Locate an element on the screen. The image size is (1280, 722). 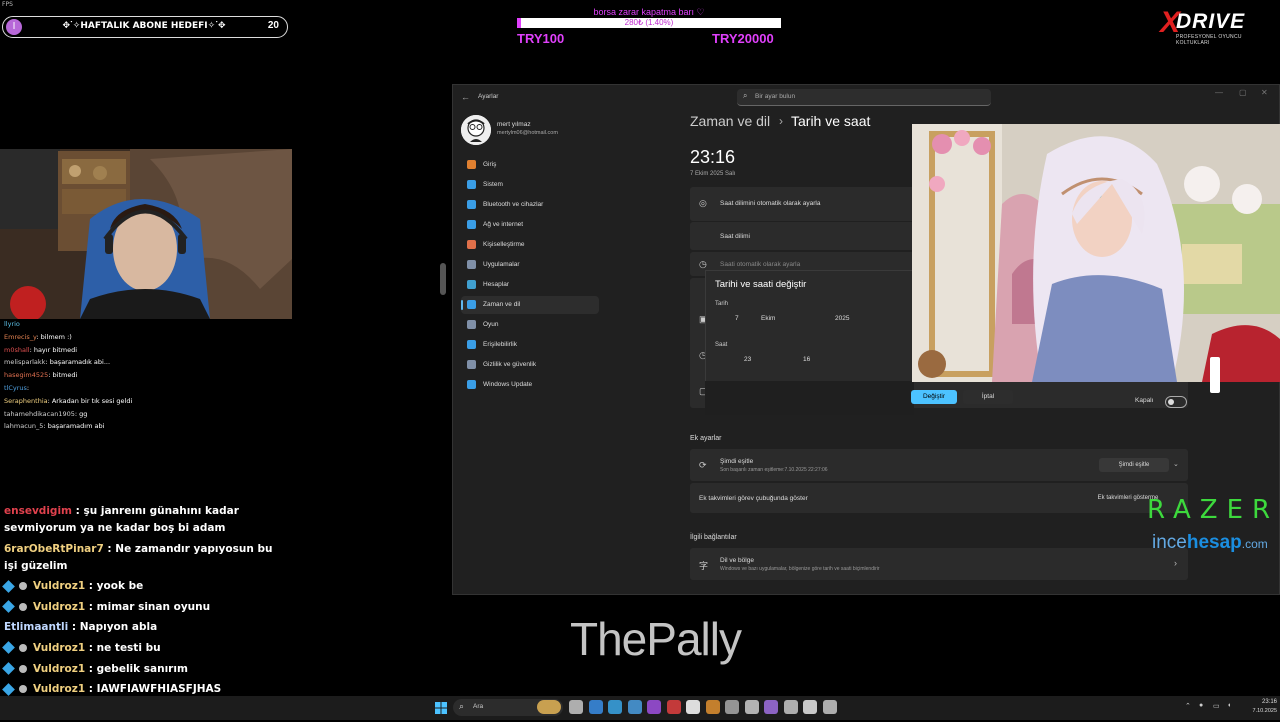
sidebar-item-10: Gizlilik ve güvenlik is located at coordinates (530, 365).